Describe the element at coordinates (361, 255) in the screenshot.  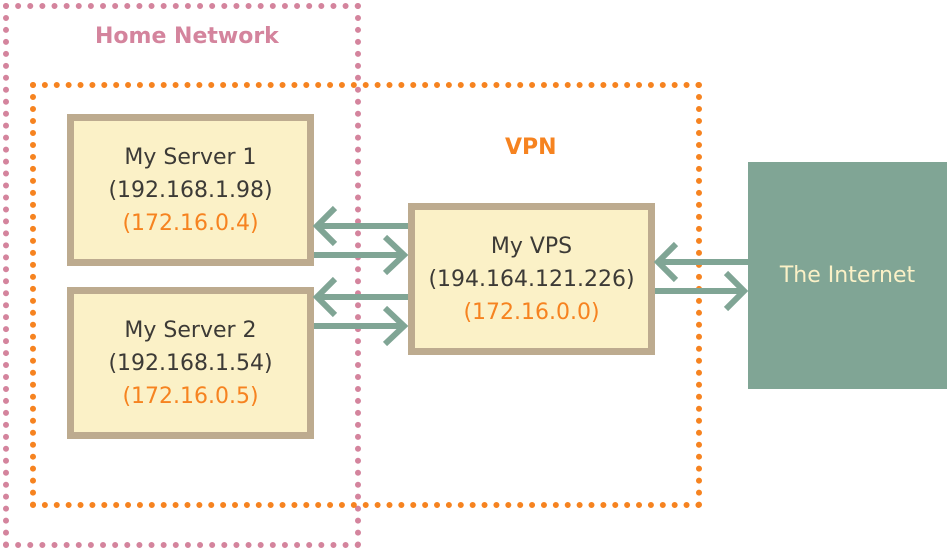
I see `arrow-server1-to-vps` at that location.